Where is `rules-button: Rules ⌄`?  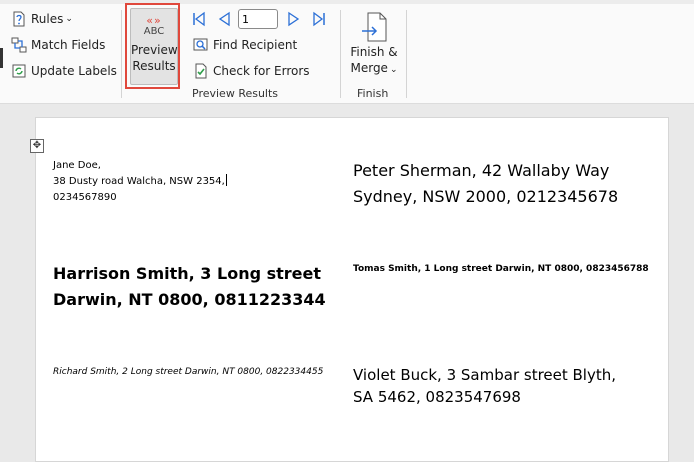 rules-button: Rules ⌄ is located at coordinates (42, 19).